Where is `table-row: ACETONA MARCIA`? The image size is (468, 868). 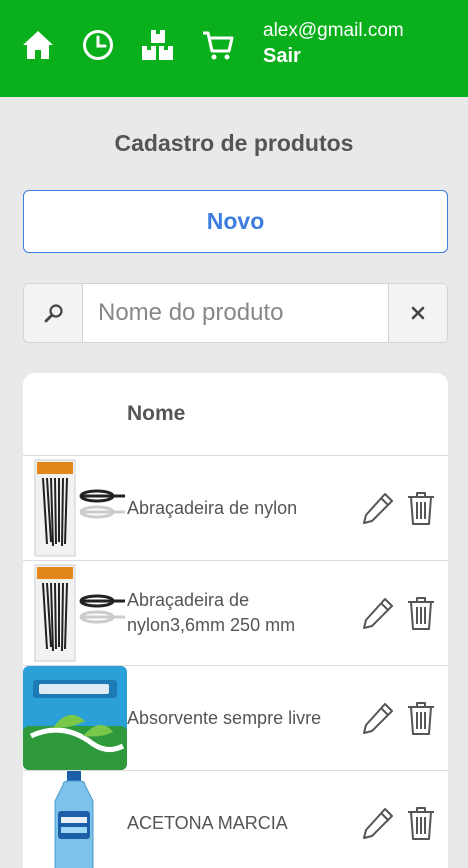 table-row: ACETONA MARCIA is located at coordinates (235, 819).